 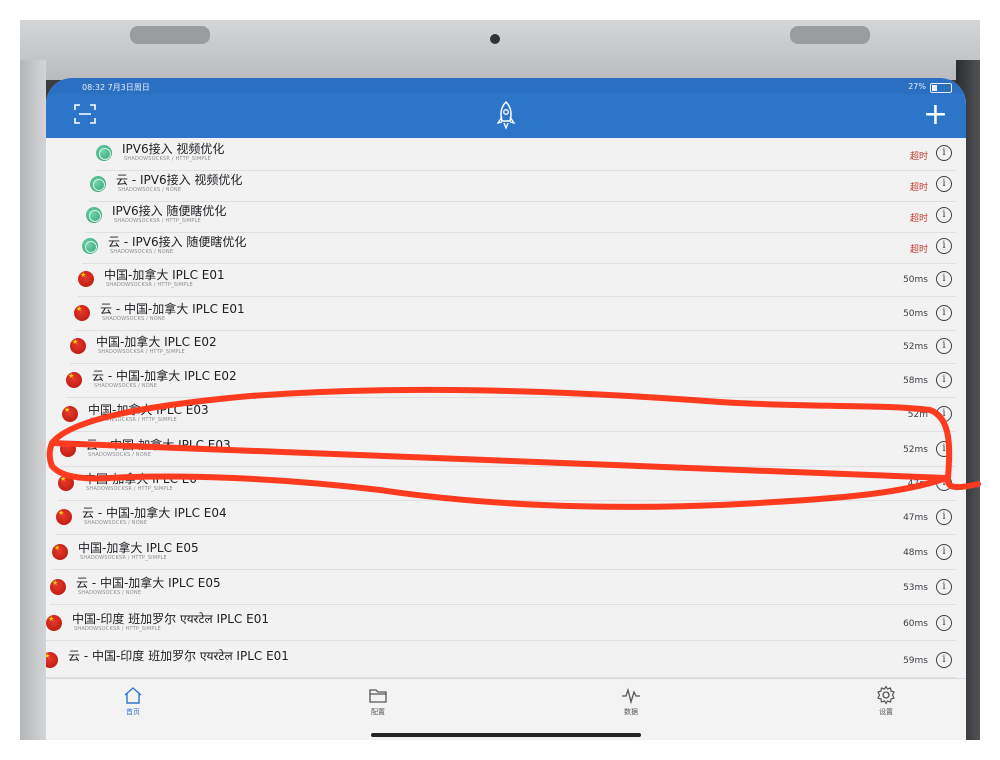 I want to click on ipad-case-left, so click(x=33, y=400).